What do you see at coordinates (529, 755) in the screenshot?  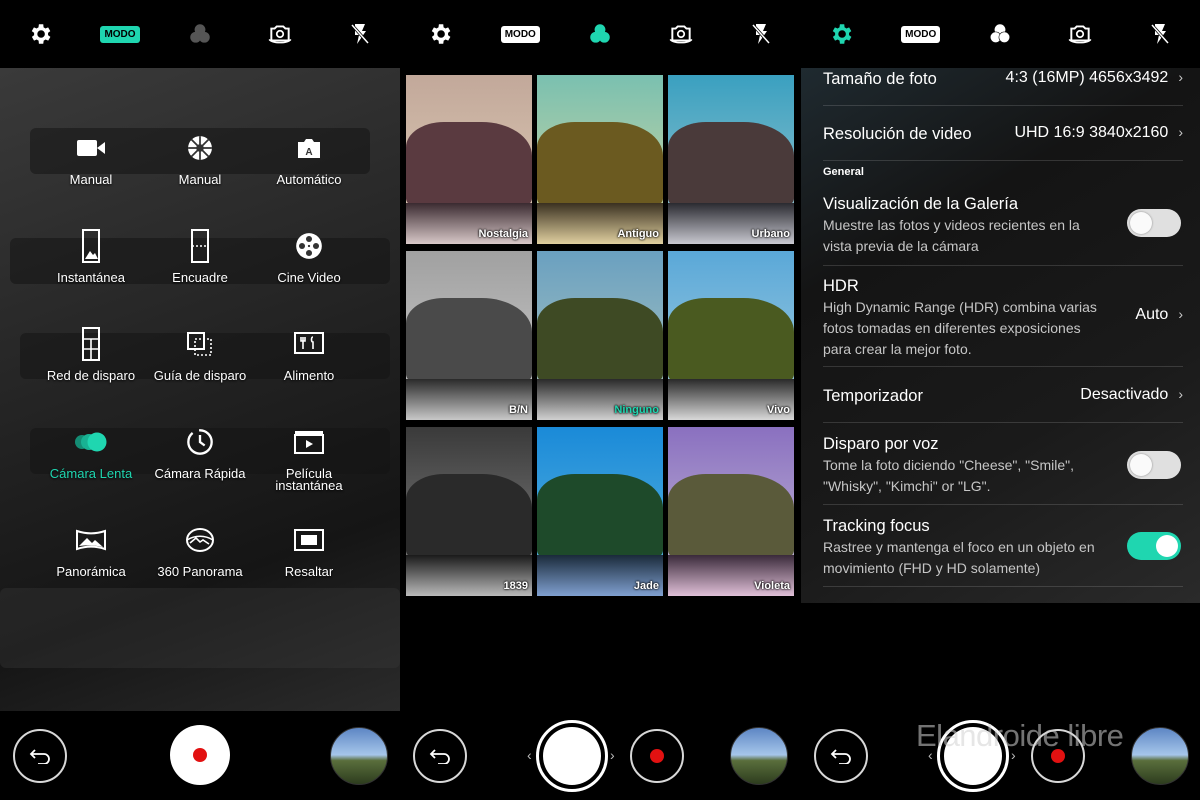 I see `chevron-left-icon: ‹` at bounding box center [529, 755].